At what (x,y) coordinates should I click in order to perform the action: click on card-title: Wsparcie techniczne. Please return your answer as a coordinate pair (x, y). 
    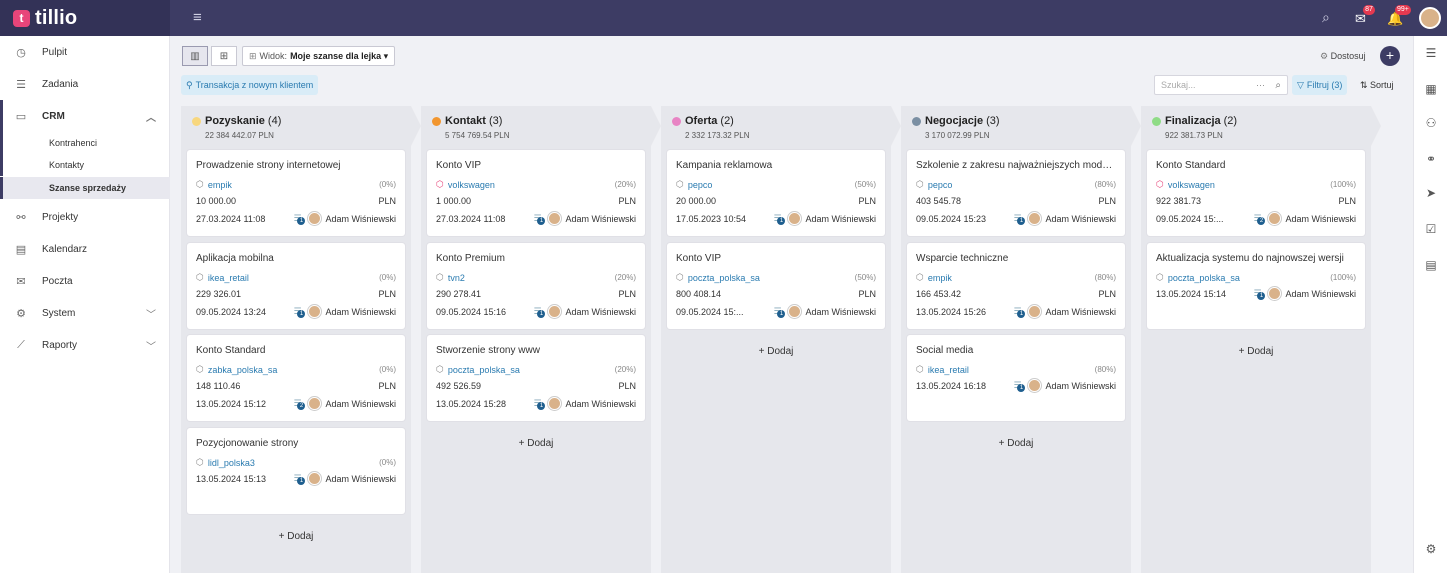
    Looking at the image, I should click on (1016, 258).